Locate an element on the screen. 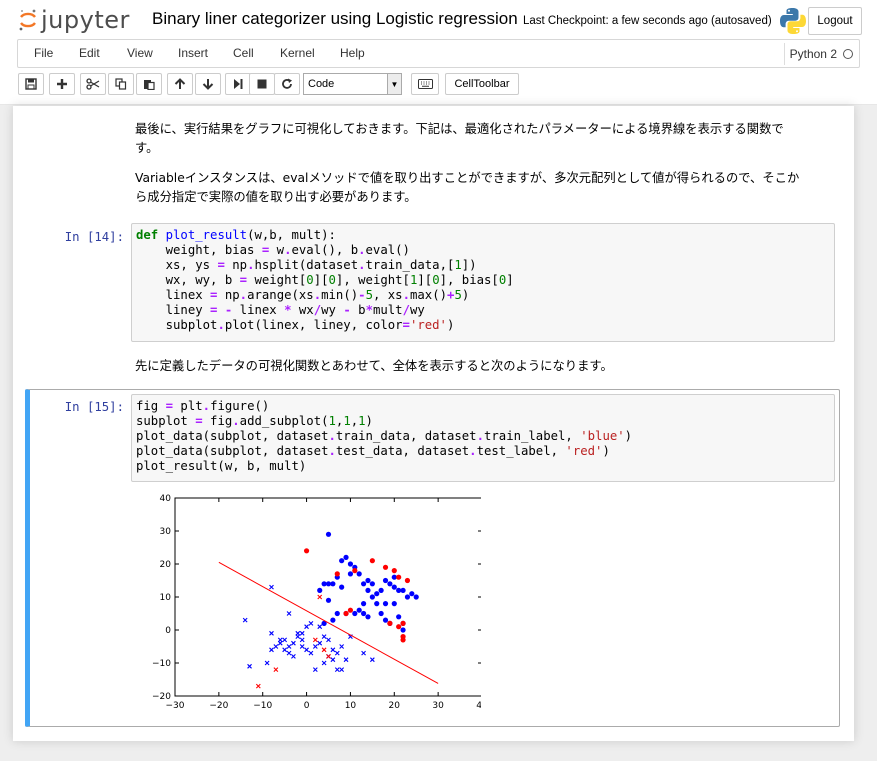 Image resolution: width=877 pixels, height=761 pixels. paste-icon is located at coordinates (149, 85).